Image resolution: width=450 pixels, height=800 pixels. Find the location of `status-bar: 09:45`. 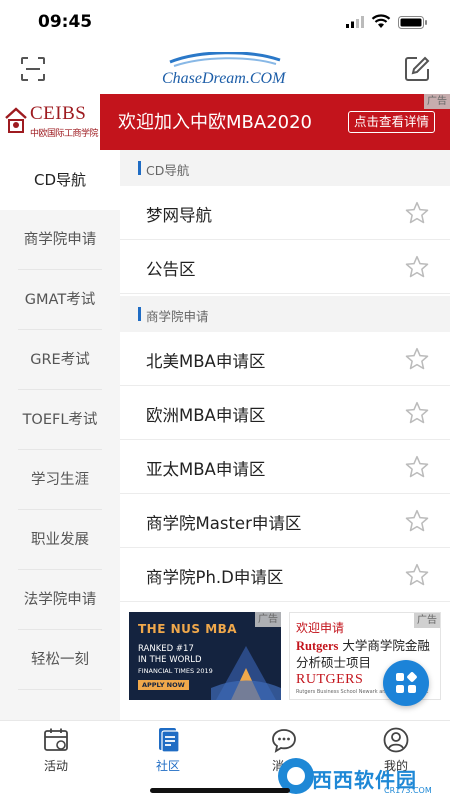

status-bar: 09:45 is located at coordinates (225, 22).